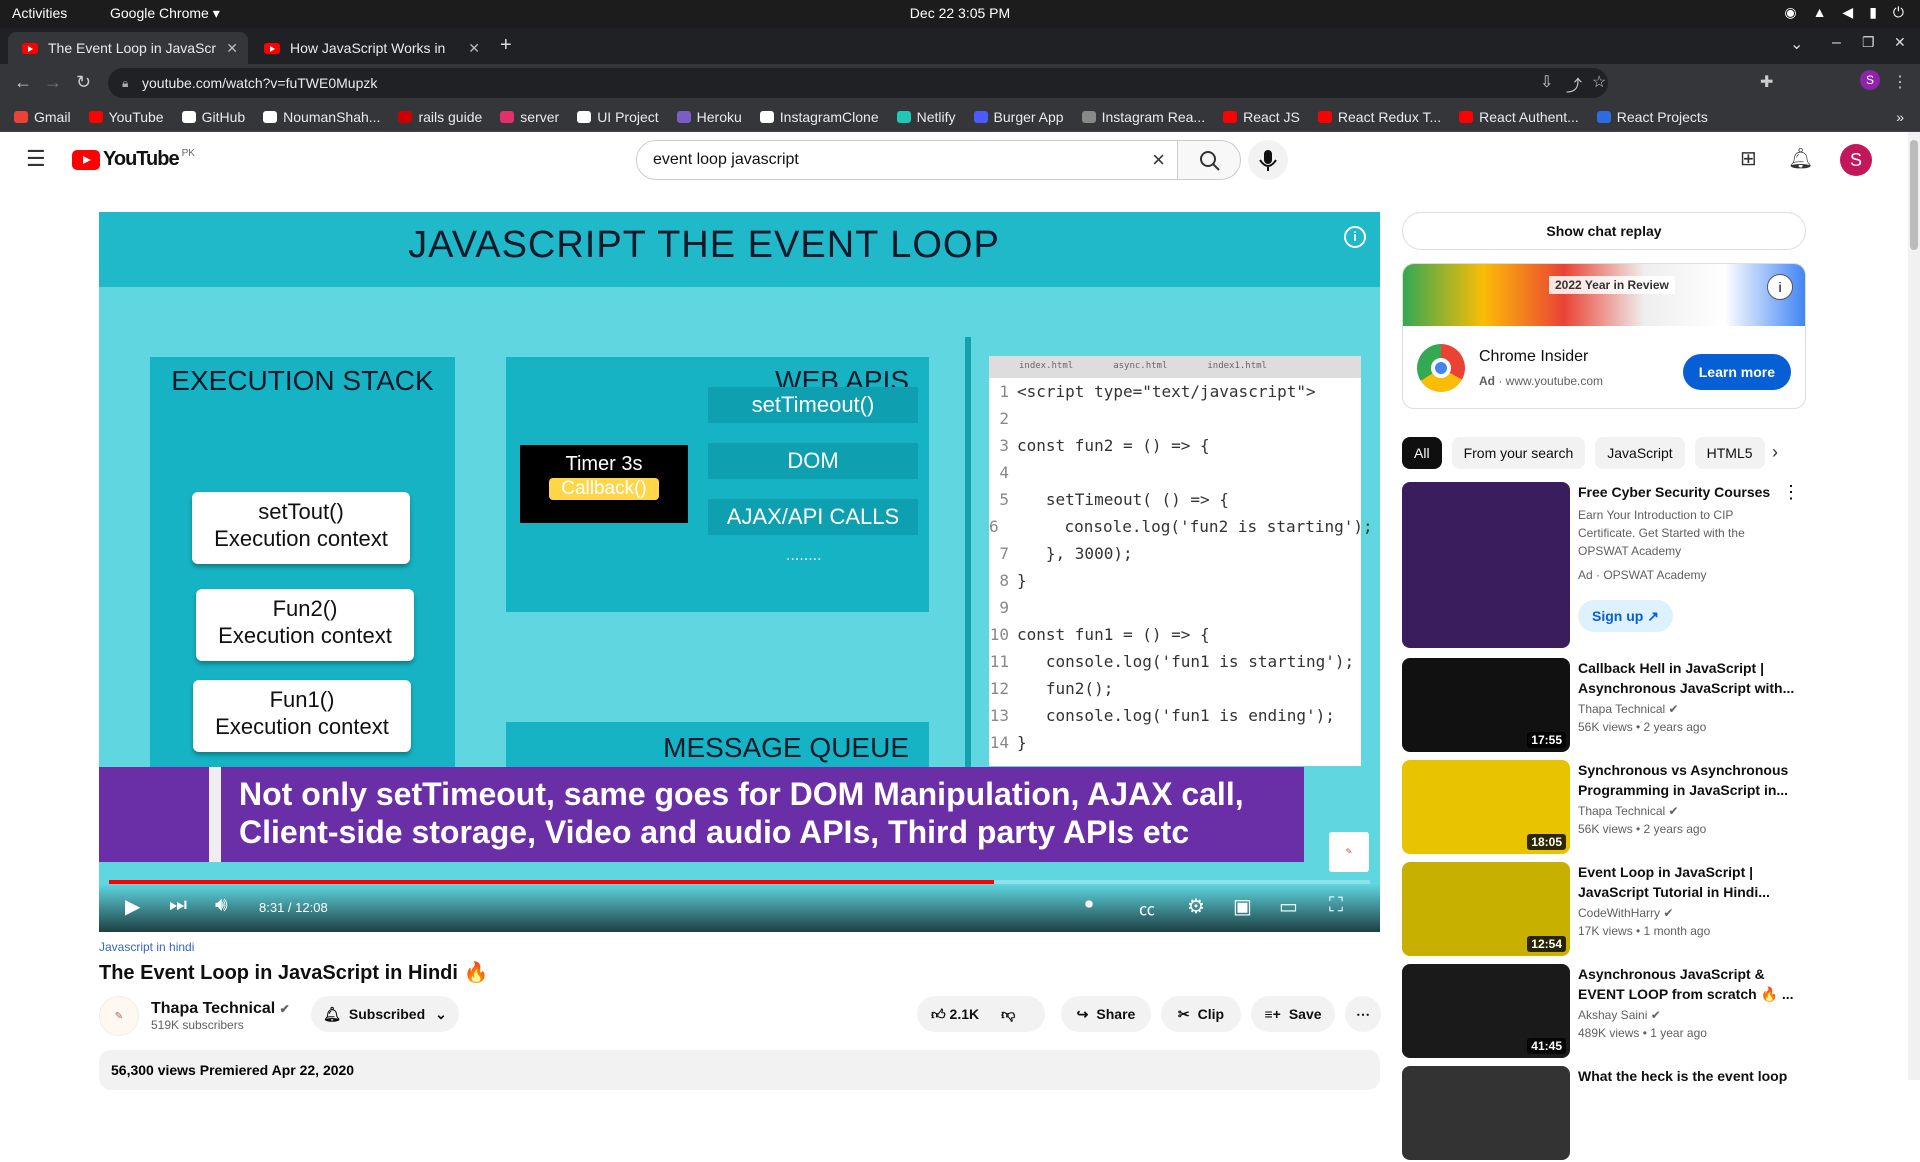  What do you see at coordinates (385, 1014) in the screenshot?
I see `subscribed-button: 🔔︎ Subscribed ⌄` at bounding box center [385, 1014].